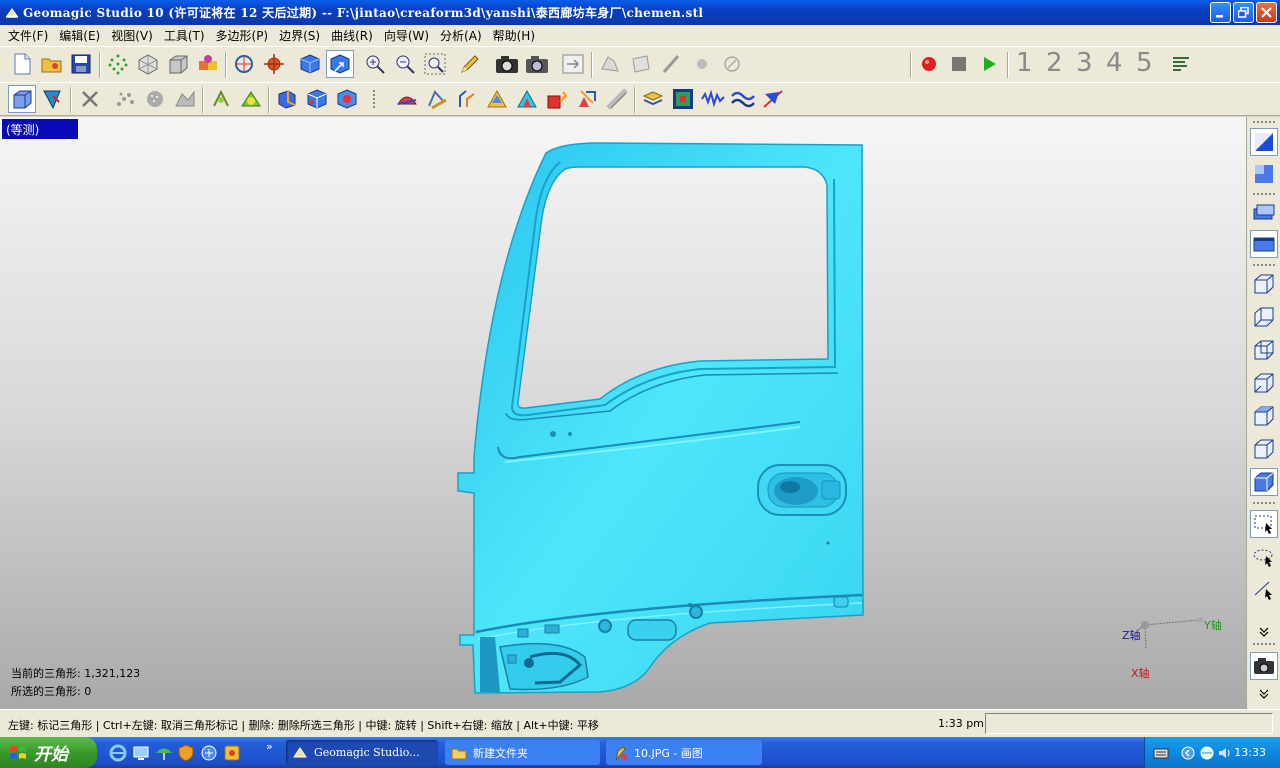 The image size is (1280, 768). I want to click on fill-holes-button, so click(251, 99).